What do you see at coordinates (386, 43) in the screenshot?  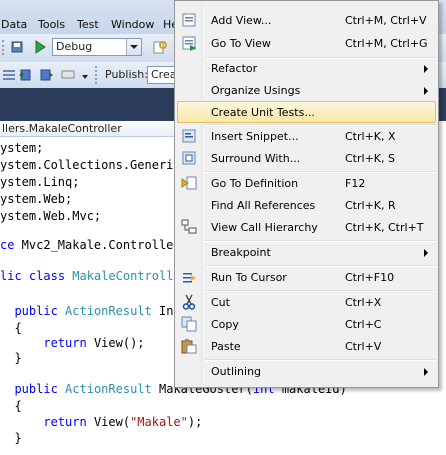 I see `menu-item-shortcut: Ctrl+M, Ctrl+G` at bounding box center [386, 43].